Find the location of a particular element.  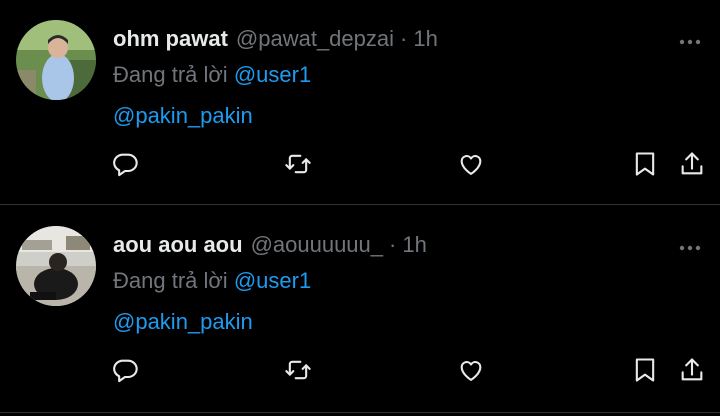

tweet-header: ohm pawat @pawat_depzai · 1h is located at coordinates (275, 39).